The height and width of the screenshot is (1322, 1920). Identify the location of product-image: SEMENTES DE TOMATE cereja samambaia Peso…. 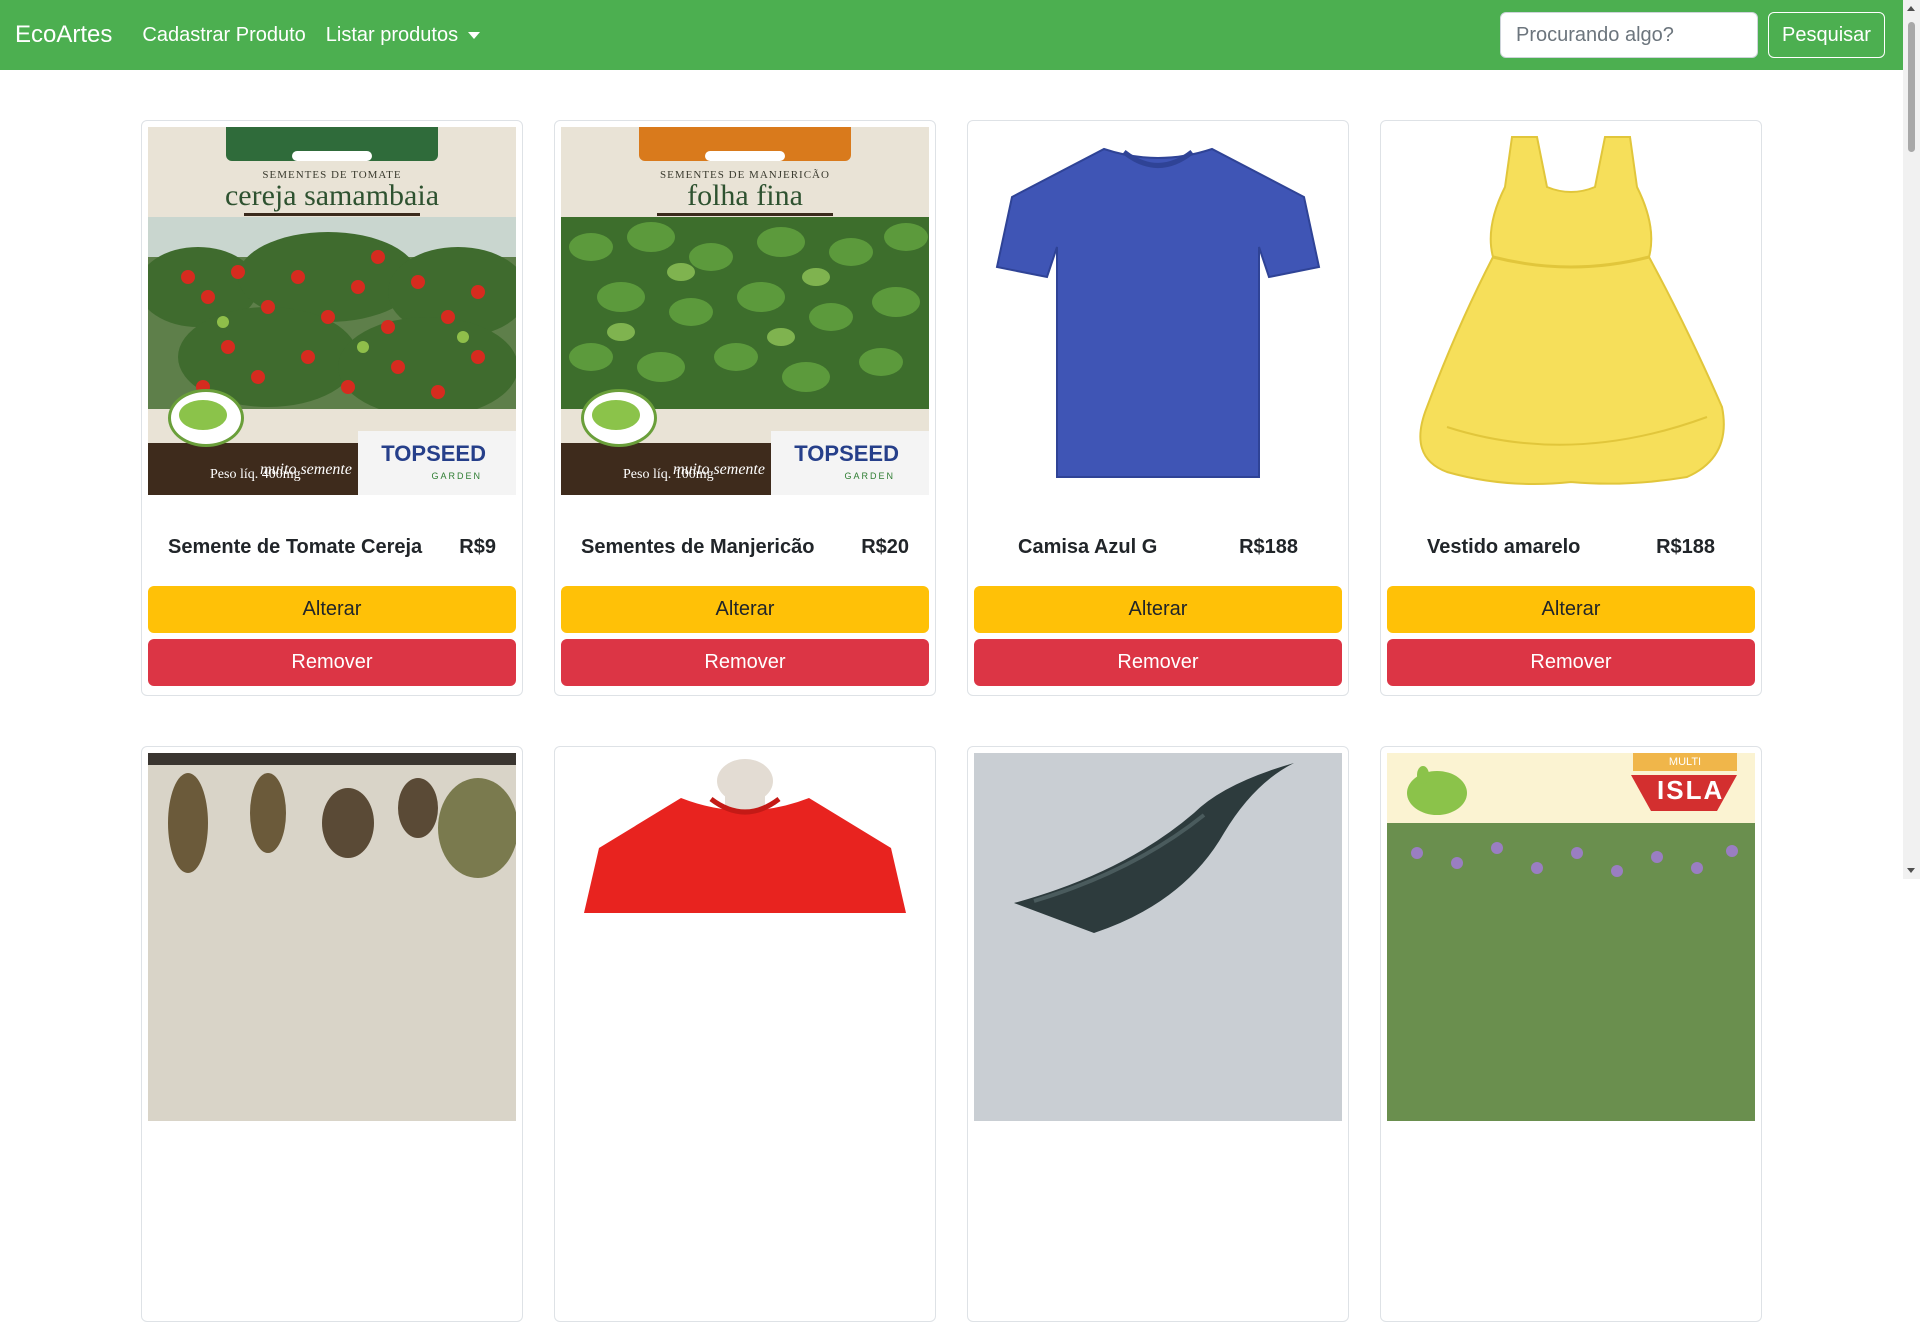
(332, 311).